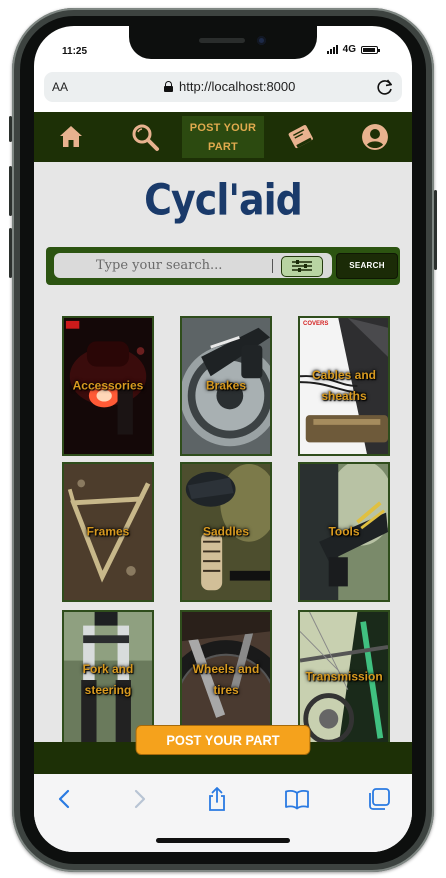 The height and width of the screenshot is (878, 446). Describe the element at coordinates (65, 799) in the screenshot. I see `back-icon` at that location.